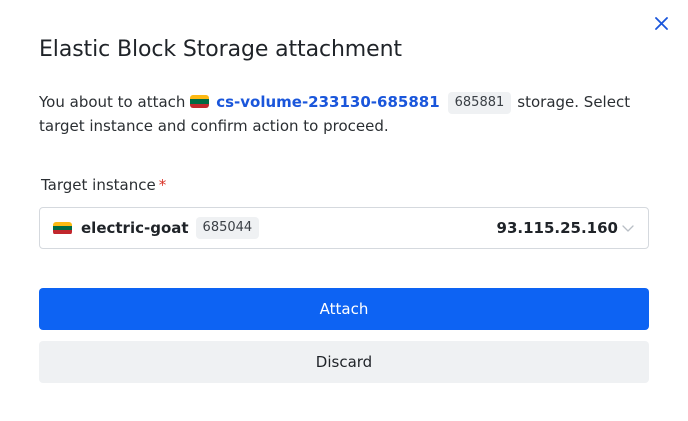  Describe the element at coordinates (220, 49) in the screenshot. I see `dialog-title: Elastic Block Storage attachment` at that location.